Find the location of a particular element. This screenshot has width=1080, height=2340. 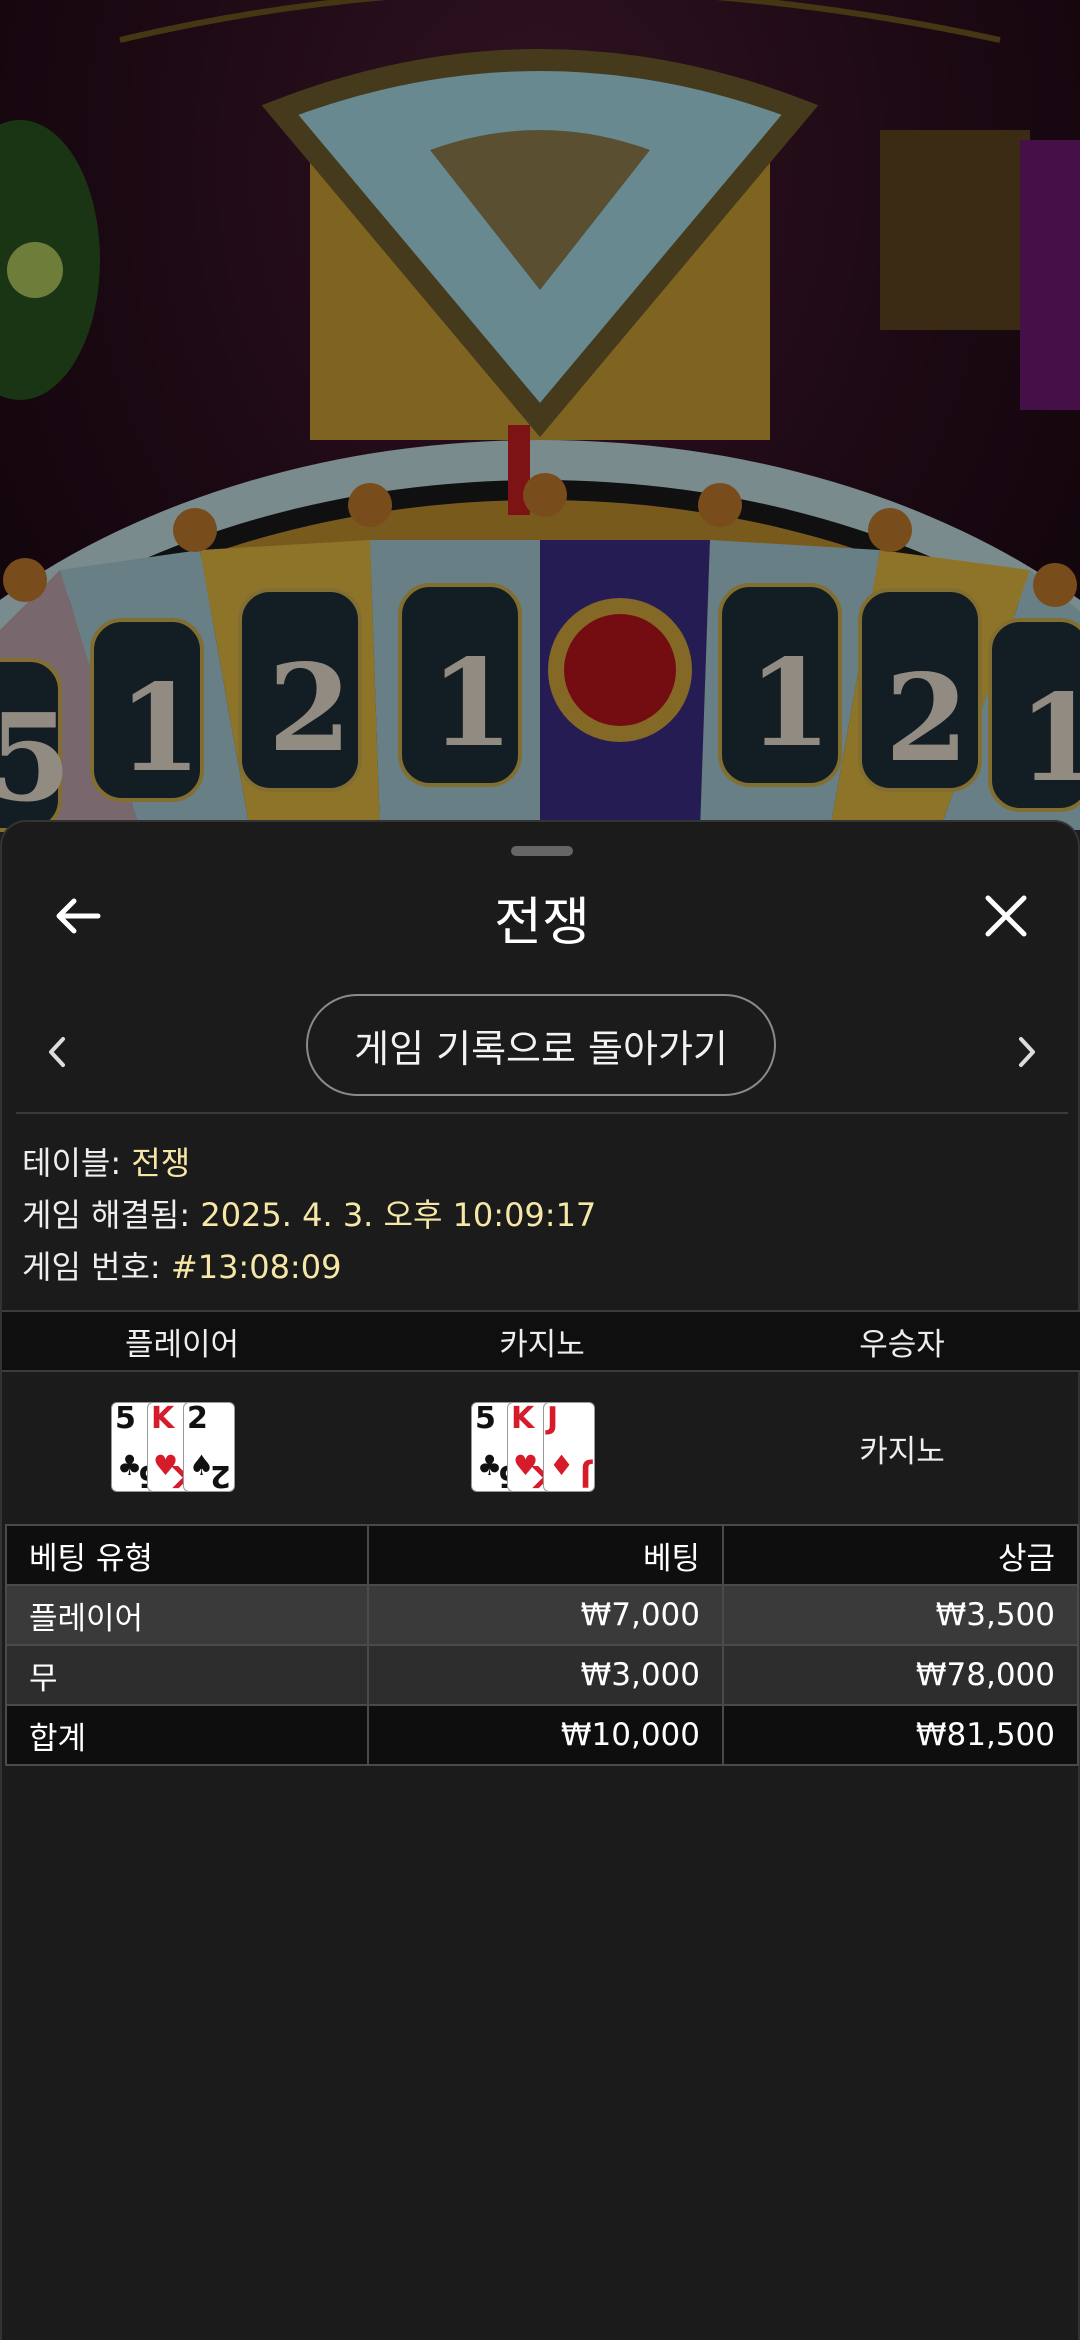

bet-amount-cell: ₩7,000 is located at coordinates (545, 1615).